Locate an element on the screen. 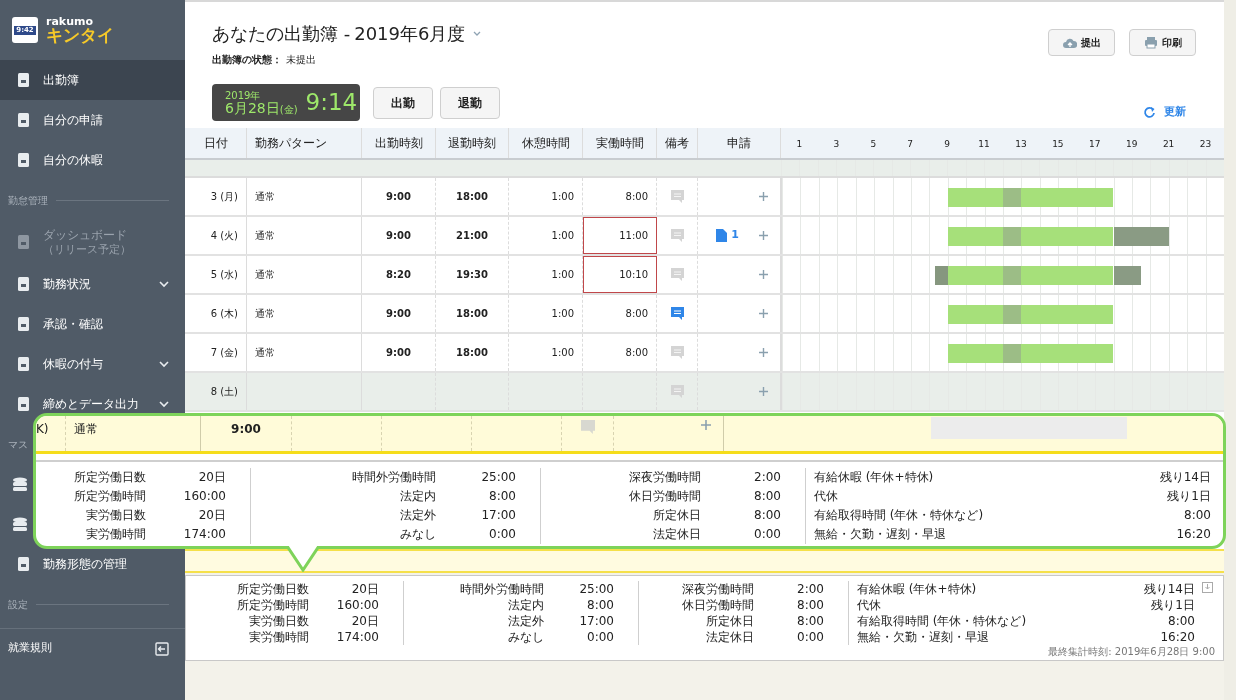 Image resolution: width=1236 pixels, height=700 pixels. status-label: 出勤簿の状態： is located at coordinates (247, 60).